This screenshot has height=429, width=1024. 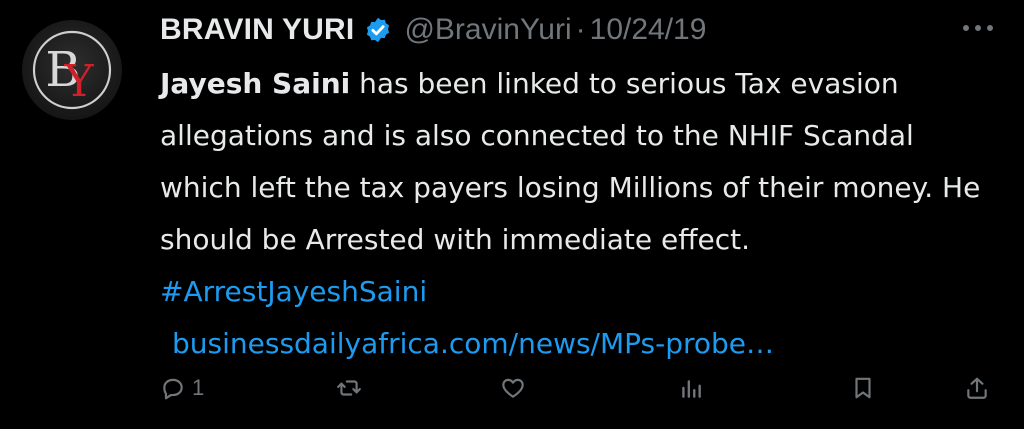 I want to click on by-monogram-logo: B Y, so click(x=72, y=70).